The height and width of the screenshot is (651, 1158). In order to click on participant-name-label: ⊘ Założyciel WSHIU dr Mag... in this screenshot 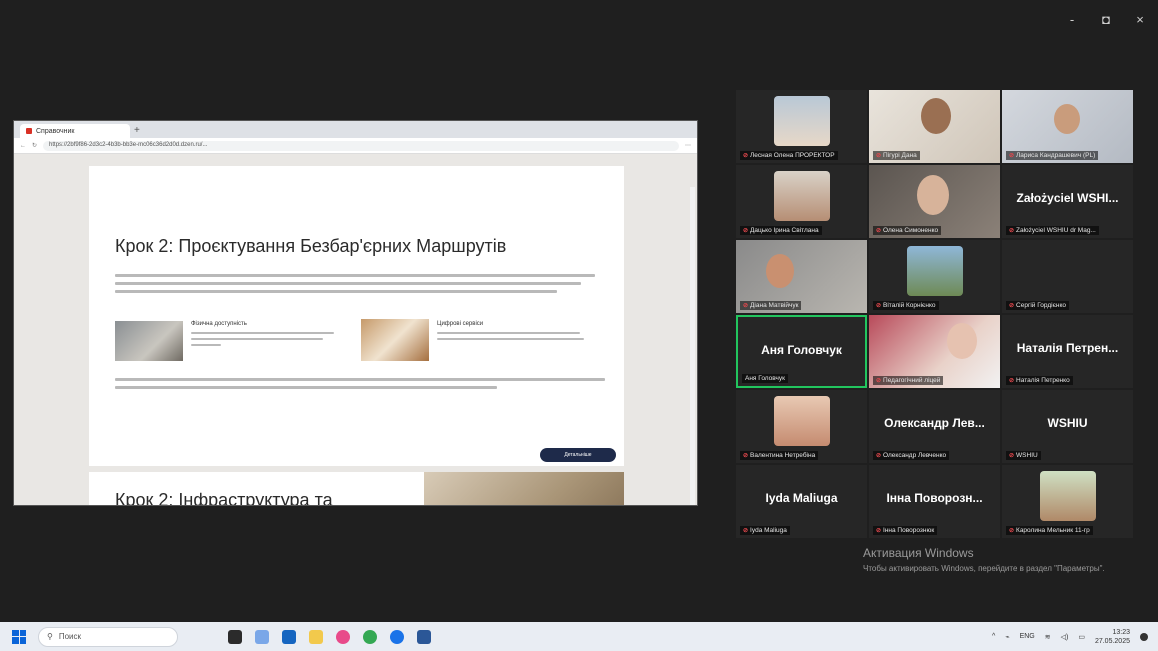, I will do `click(1052, 230)`.